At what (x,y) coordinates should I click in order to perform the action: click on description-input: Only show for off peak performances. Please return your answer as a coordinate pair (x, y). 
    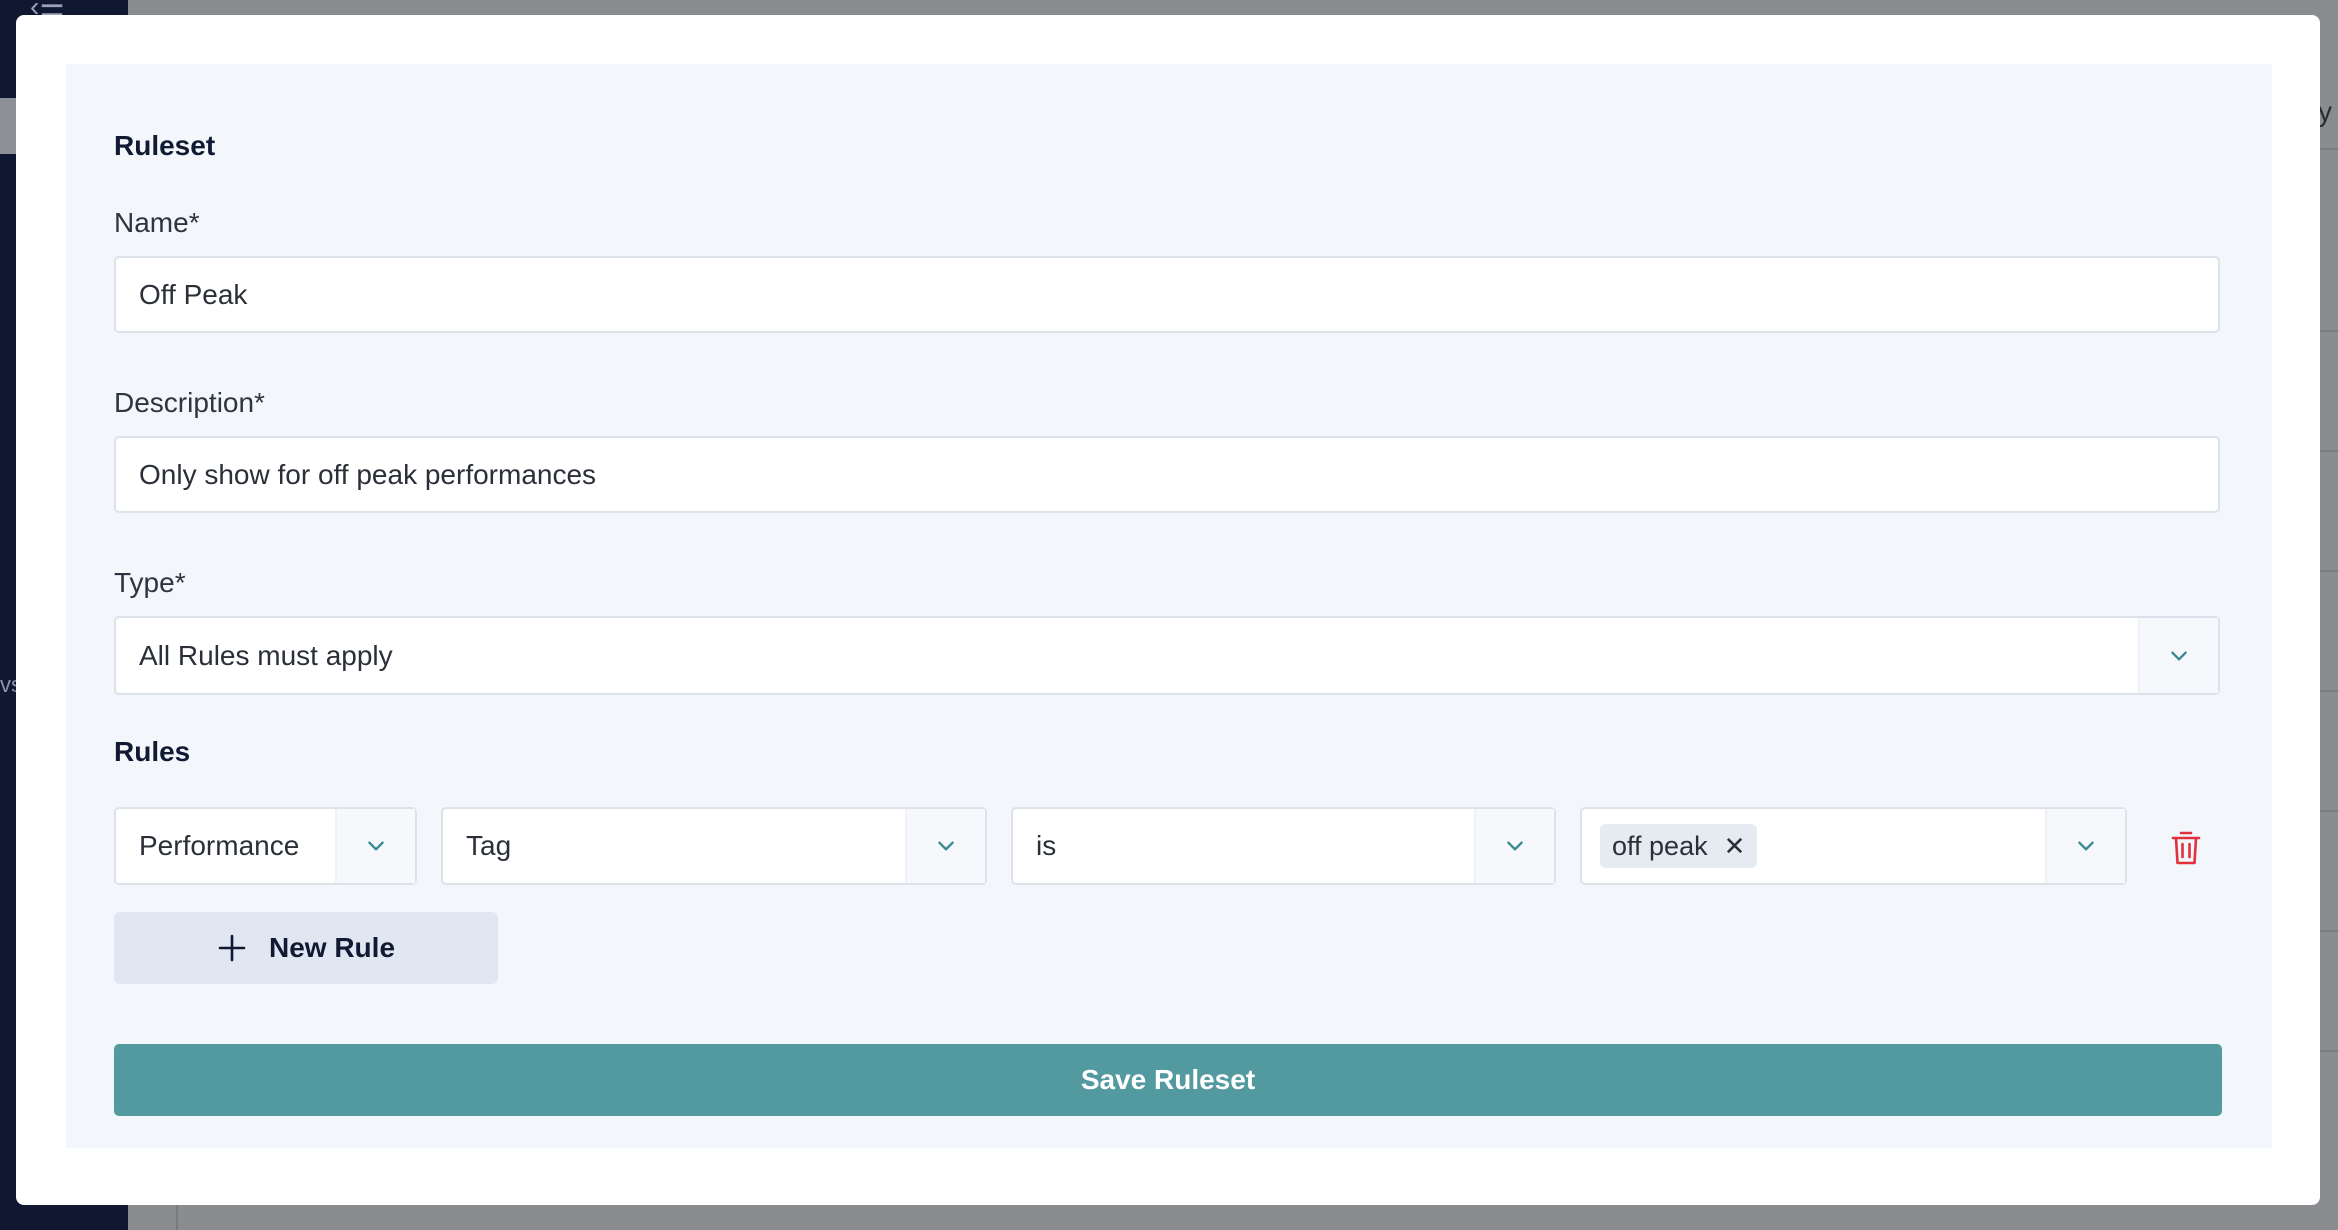
    Looking at the image, I should click on (1167, 474).